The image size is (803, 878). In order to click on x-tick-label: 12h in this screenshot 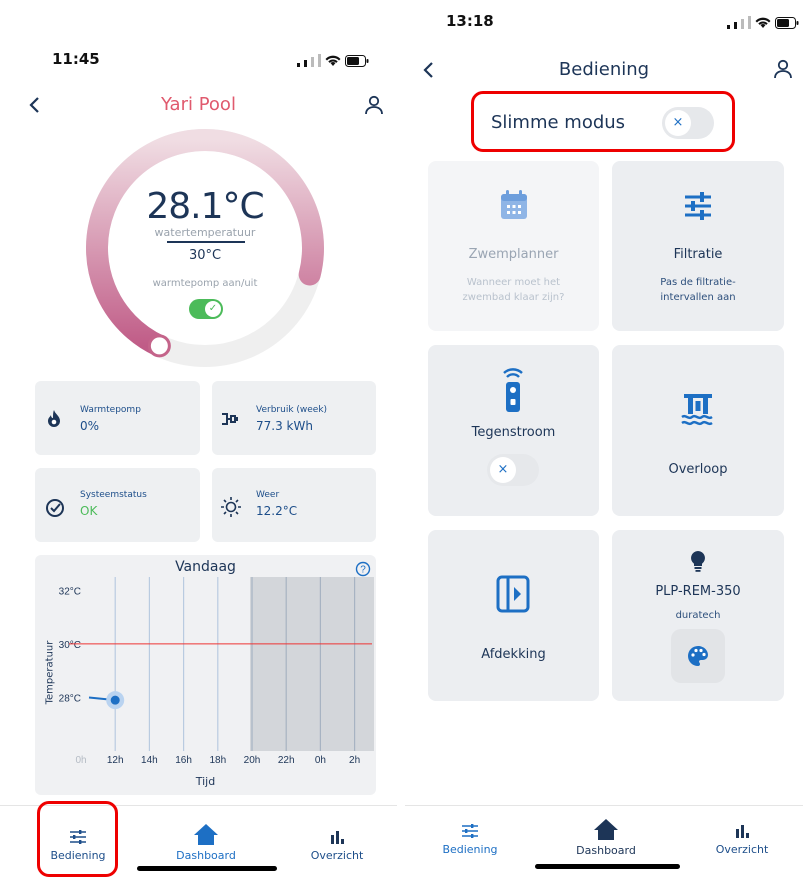, I will do `click(115, 760)`.